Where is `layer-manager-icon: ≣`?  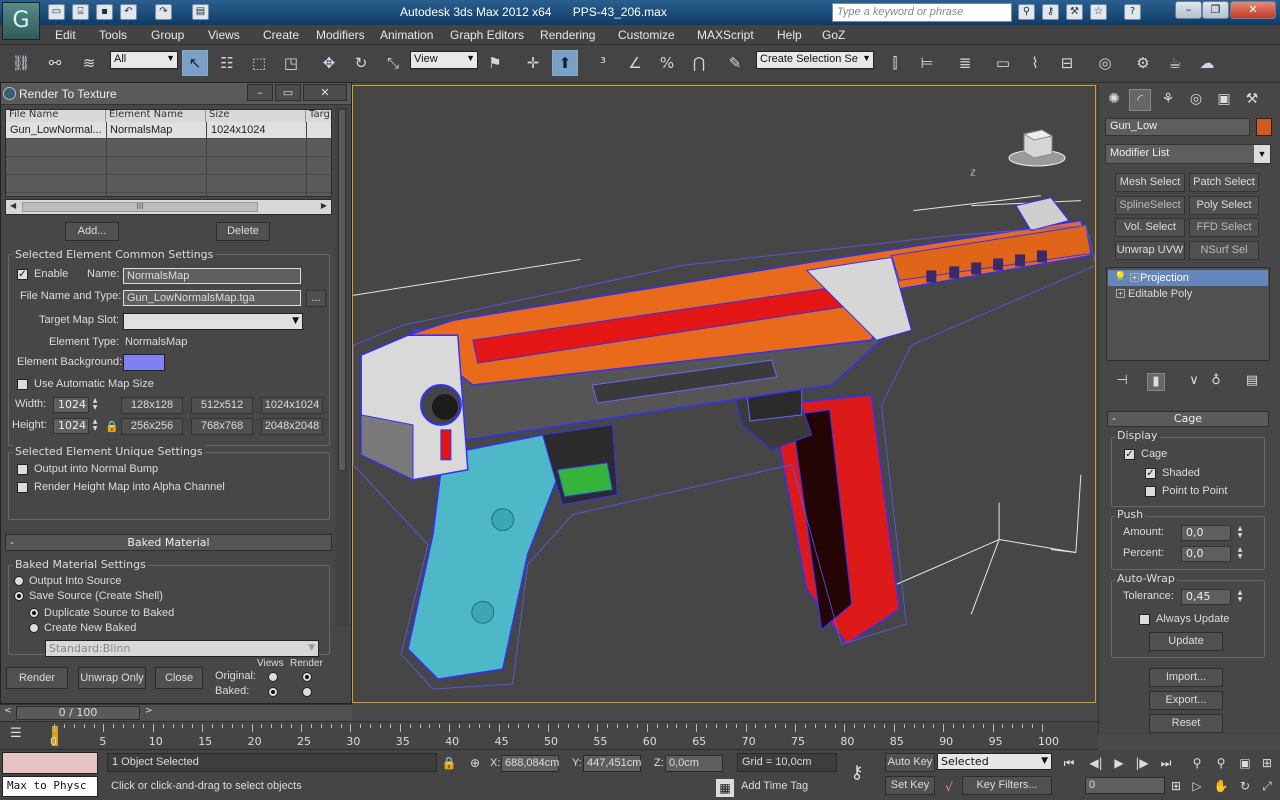 layer-manager-icon: ≣ is located at coordinates (965, 63).